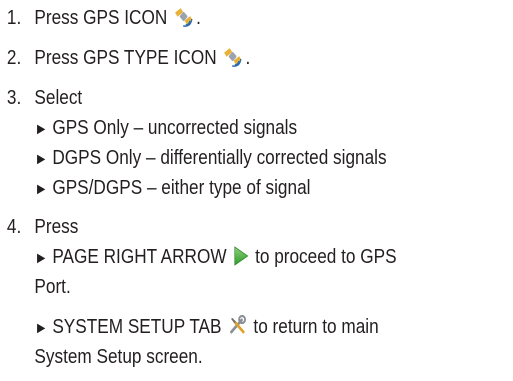  I want to click on green-right-arrow-icon, so click(241, 260).